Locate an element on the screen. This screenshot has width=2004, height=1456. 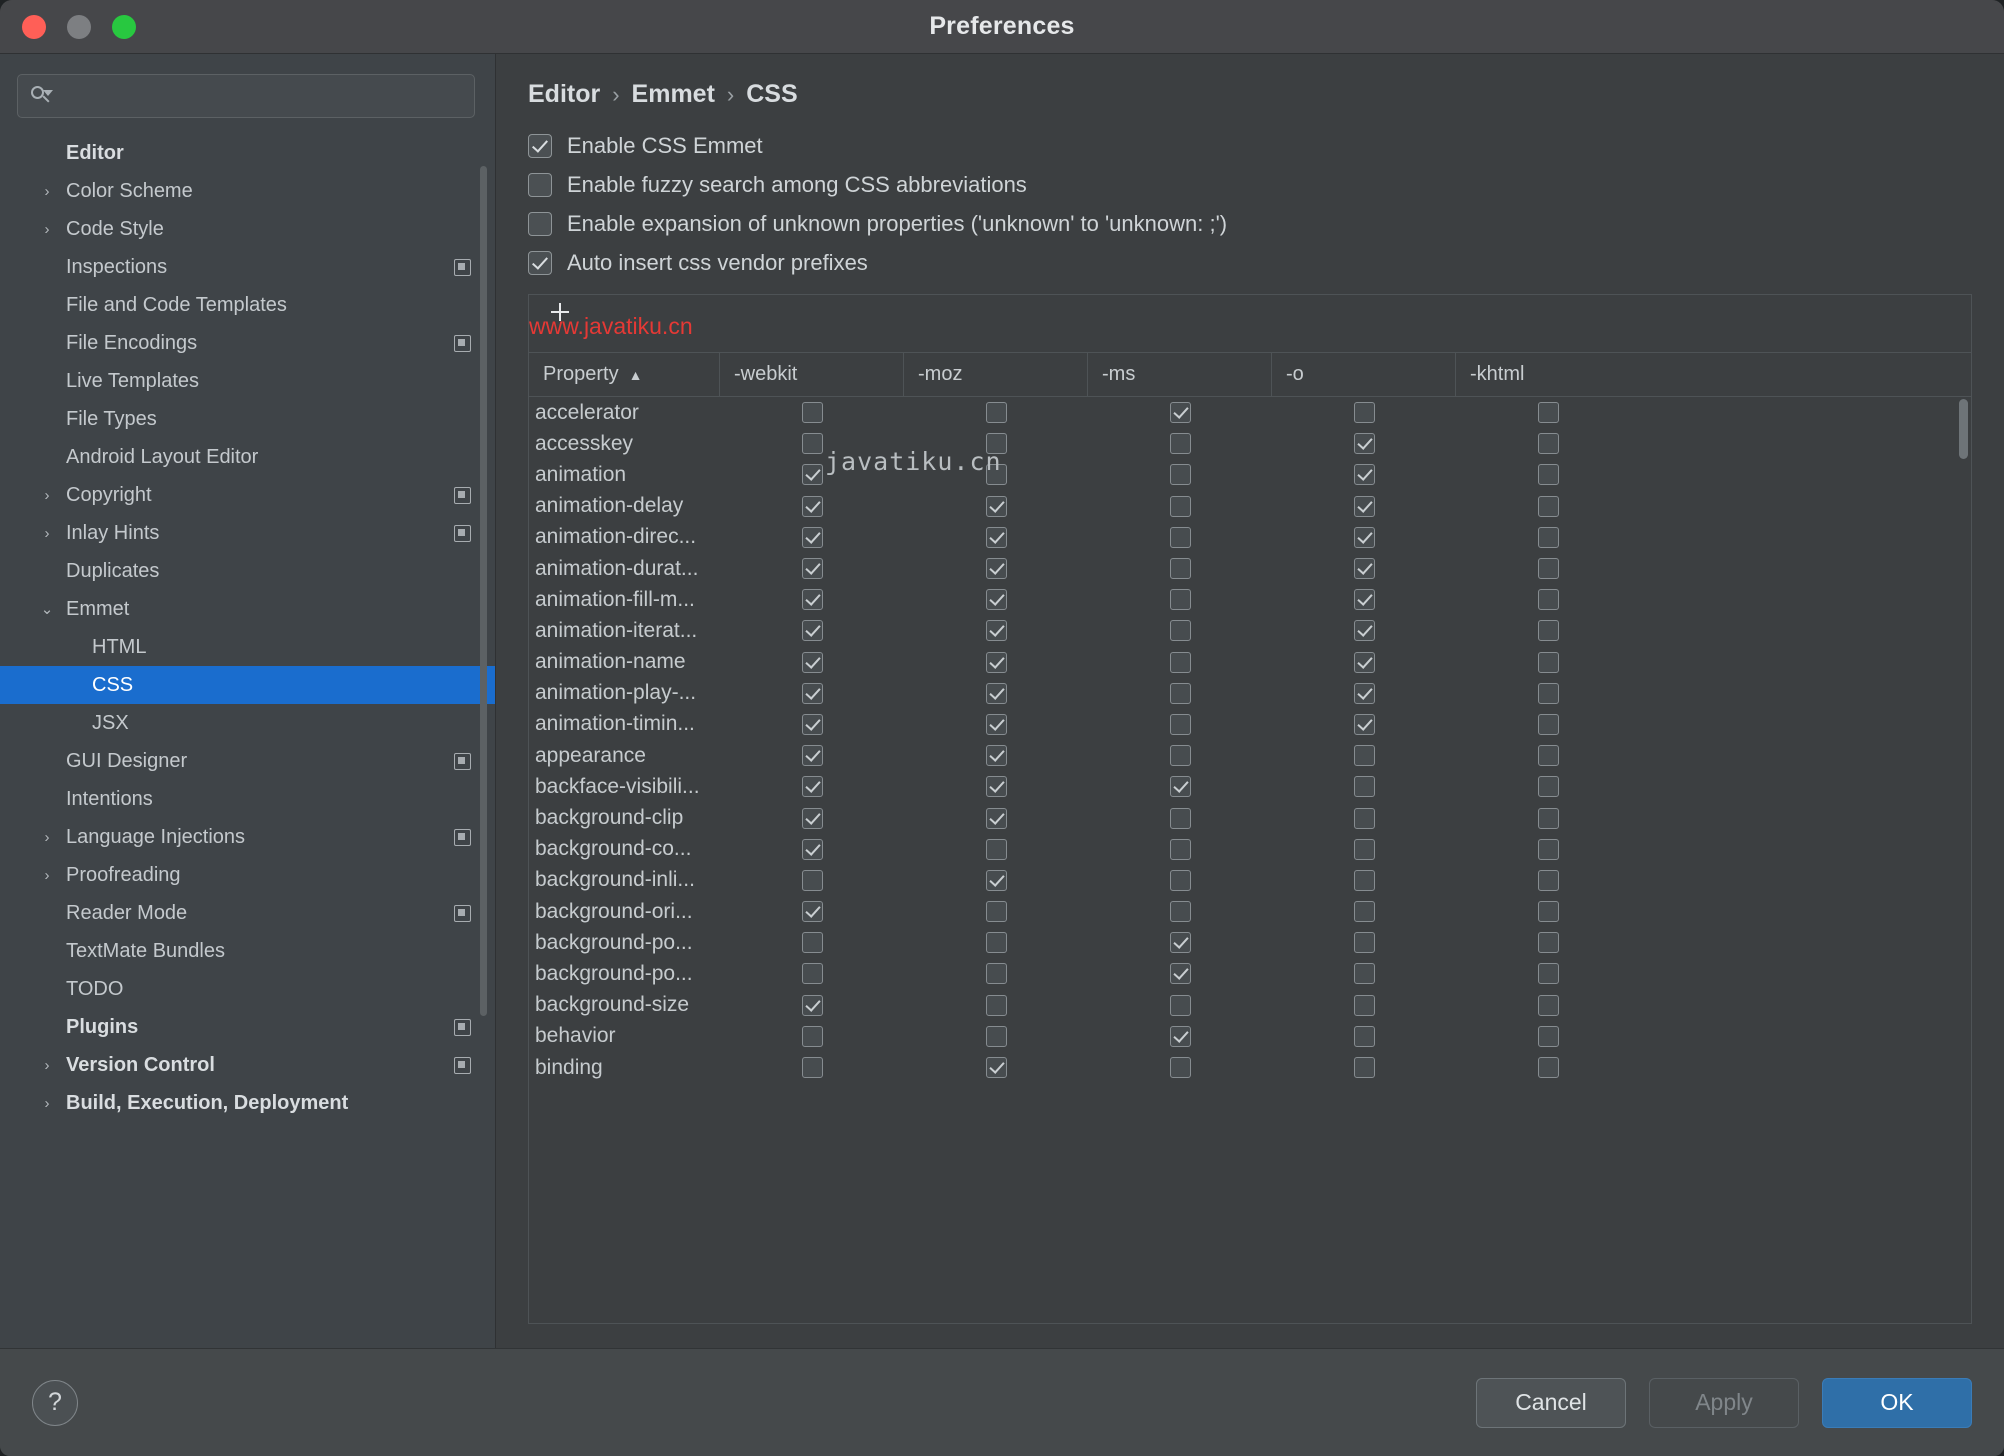
column-header-o: -o is located at coordinates (1364, 374).